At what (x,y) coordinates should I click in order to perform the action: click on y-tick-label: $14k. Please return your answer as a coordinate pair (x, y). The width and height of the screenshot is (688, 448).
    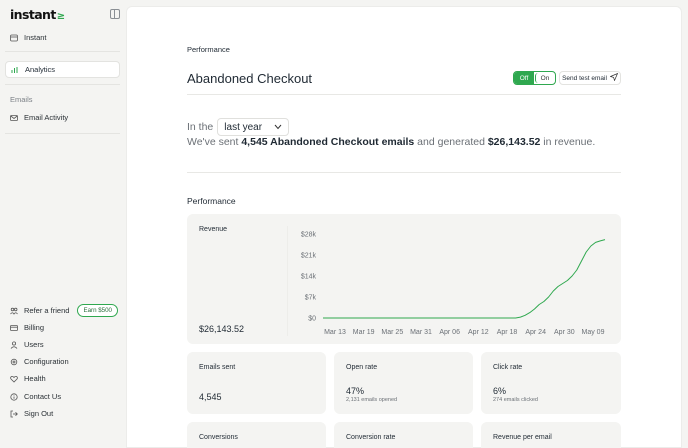
    Looking at the image, I should click on (309, 277).